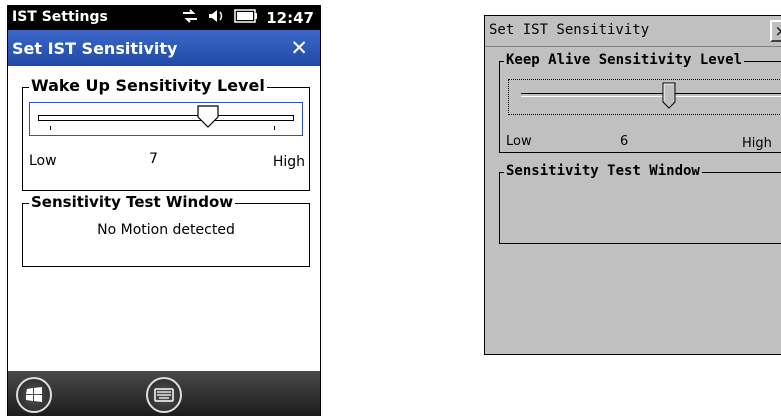 The image size is (781, 416). What do you see at coordinates (775, 31) in the screenshot?
I see `ce-close-button: ×` at bounding box center [775, 31].